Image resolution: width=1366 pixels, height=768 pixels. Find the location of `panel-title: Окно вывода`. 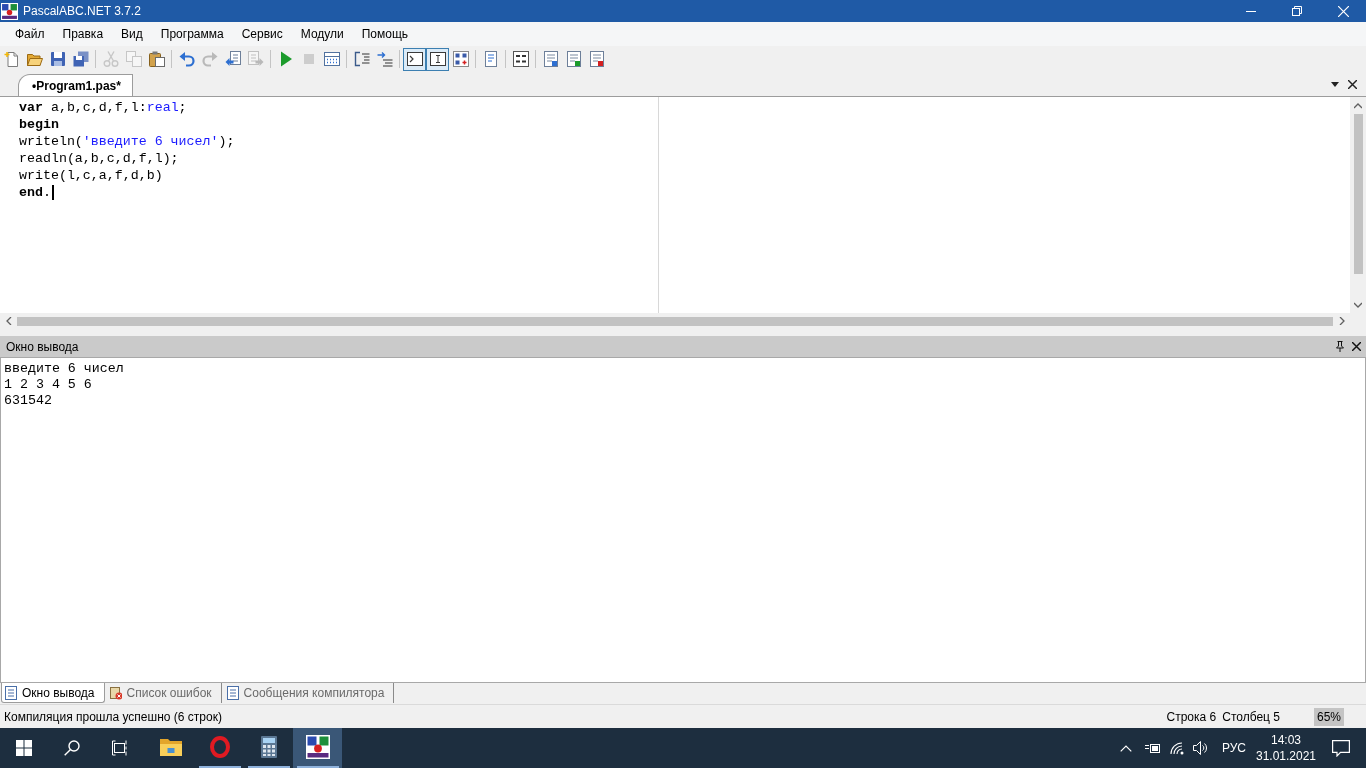

panel-title: Окно вывода is located at coordinates (42, 347).